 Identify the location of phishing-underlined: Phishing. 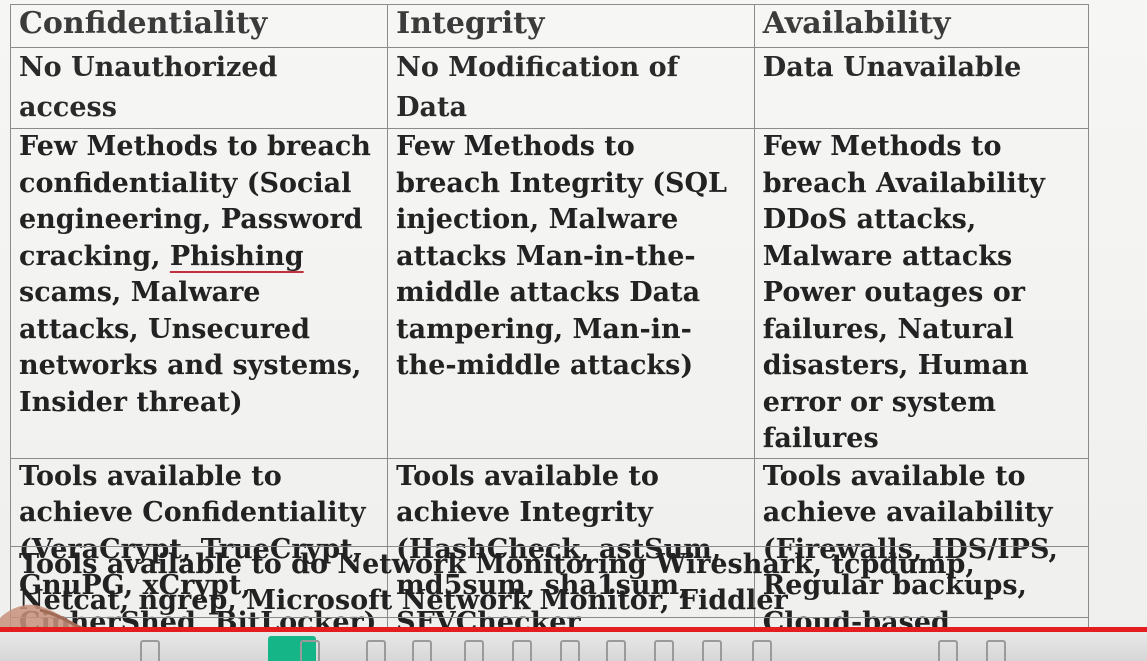
(236, 256).